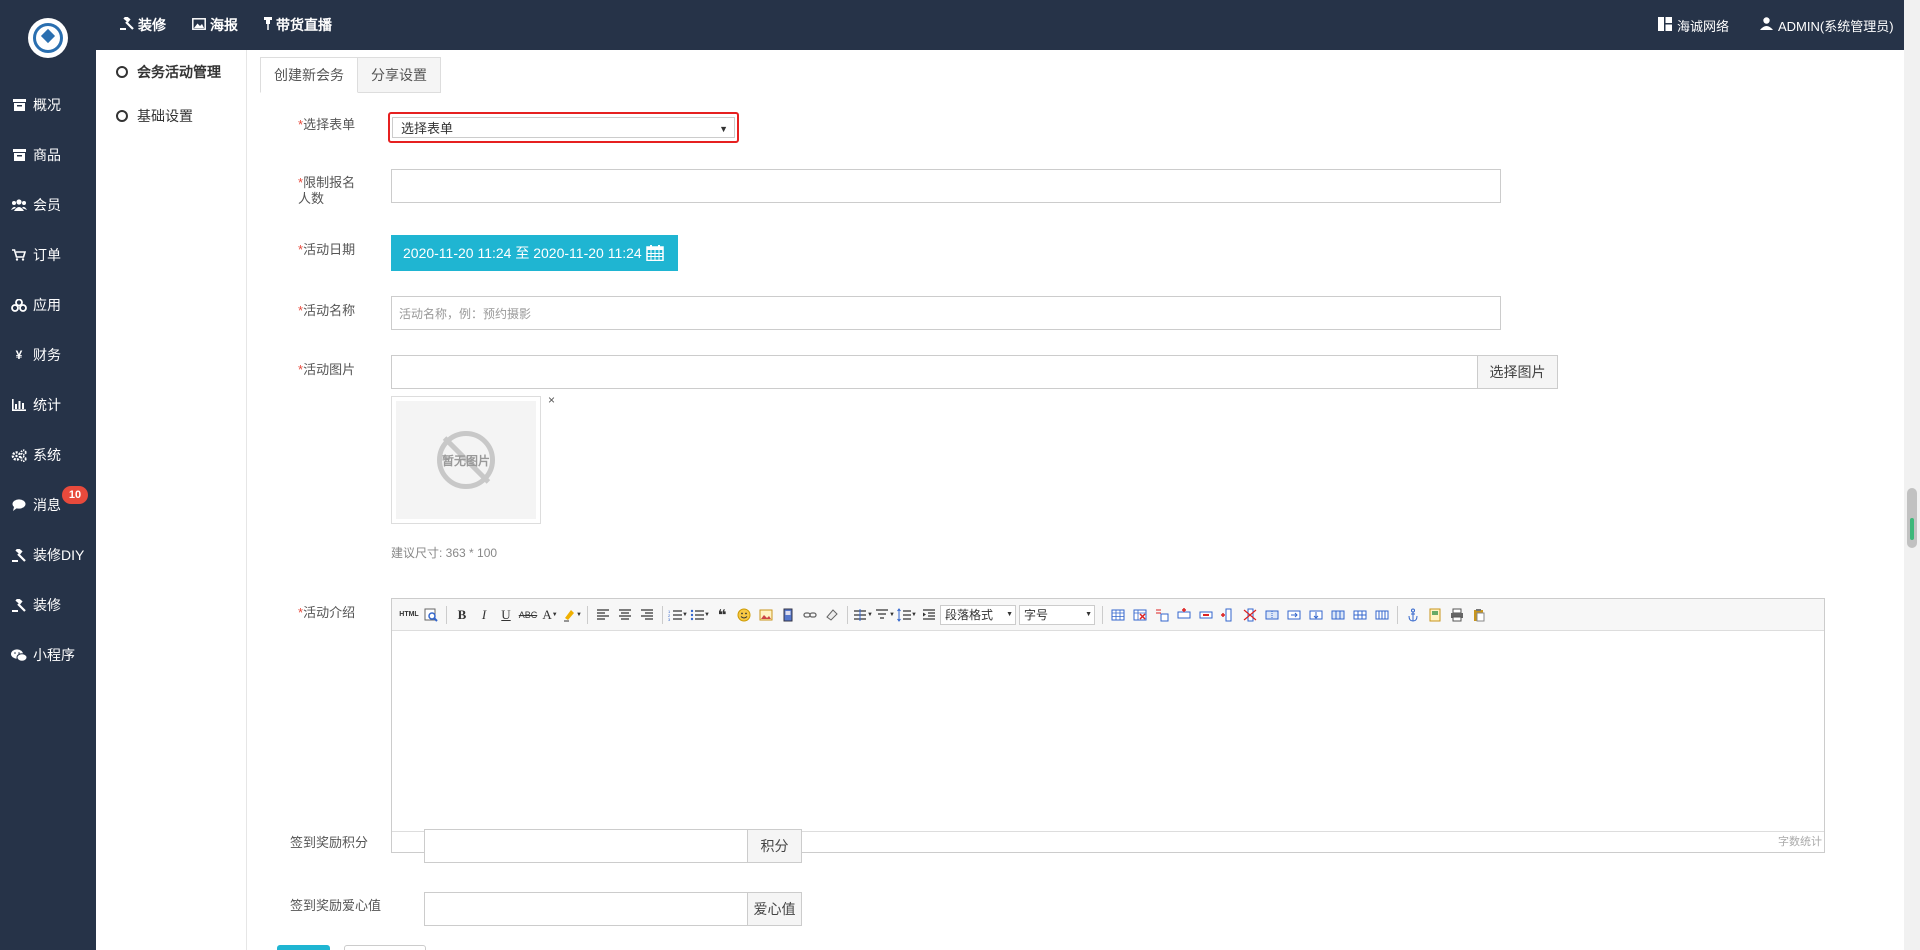 Image resolution: width=1920 pixels, height=950 pixels. I want to click on sidebar-item-label: 财务, so click(47, 355).